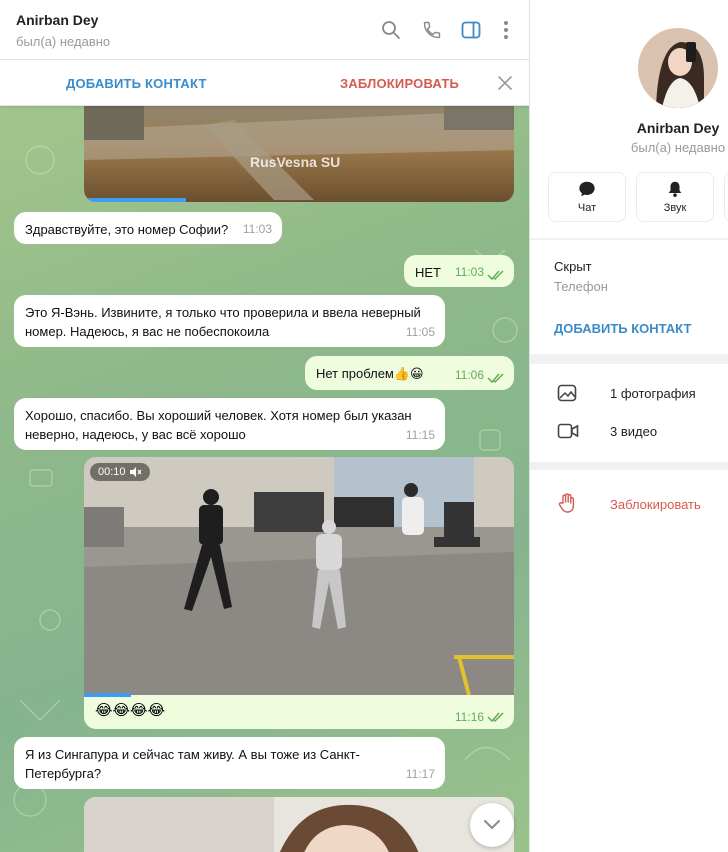 The height and width of the screenshot is (852, 728). I want to click on profile-name: Anirban Dey, so click(678, 128).